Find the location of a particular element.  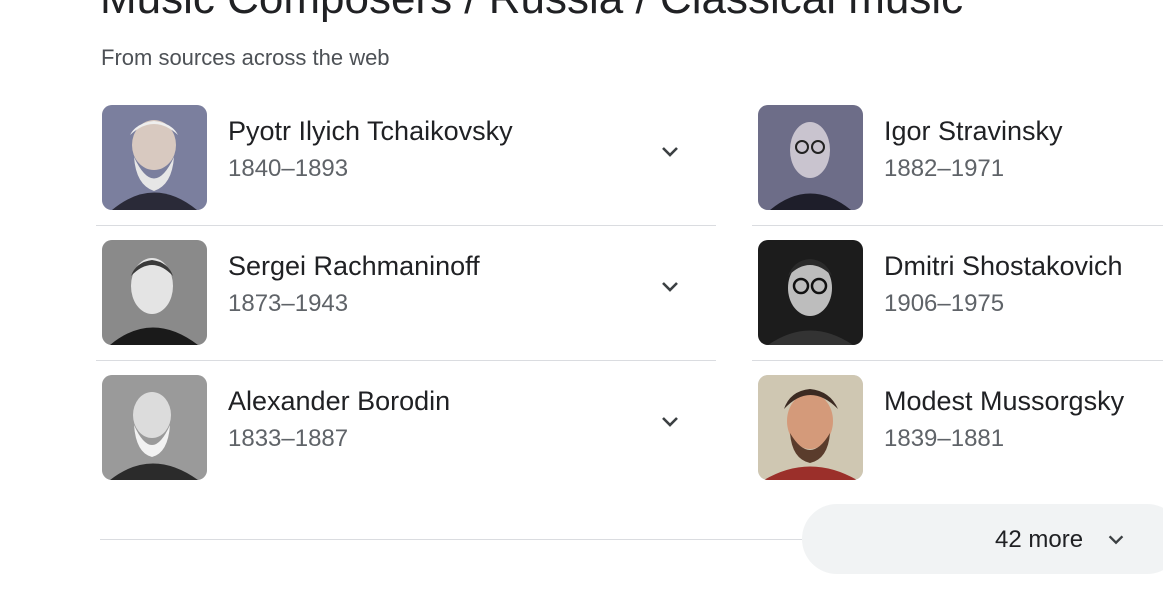

composer-years: 1882–1971 is located at coordinates (944, 168).